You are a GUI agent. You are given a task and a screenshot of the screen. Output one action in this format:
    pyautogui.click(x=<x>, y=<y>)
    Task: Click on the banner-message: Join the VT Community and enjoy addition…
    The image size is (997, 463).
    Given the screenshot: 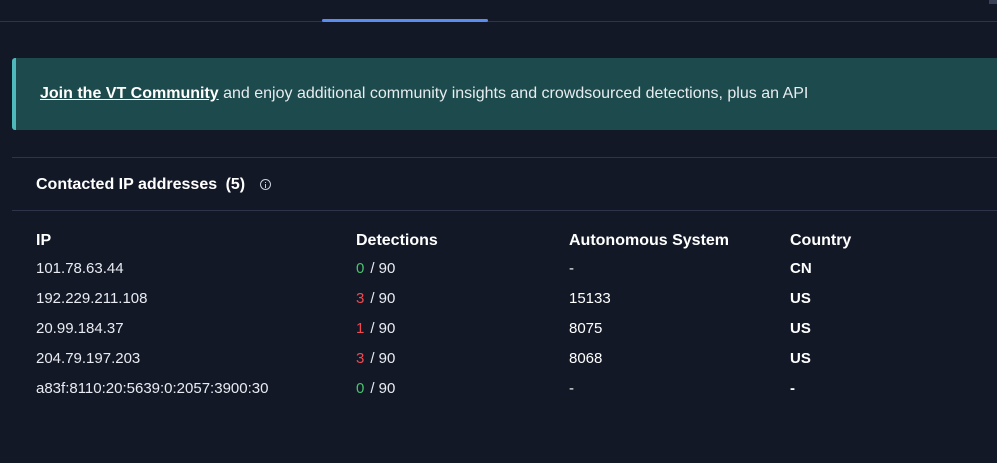 What is the action you would take?
    pyautogui.click(x=424, y=94)
    